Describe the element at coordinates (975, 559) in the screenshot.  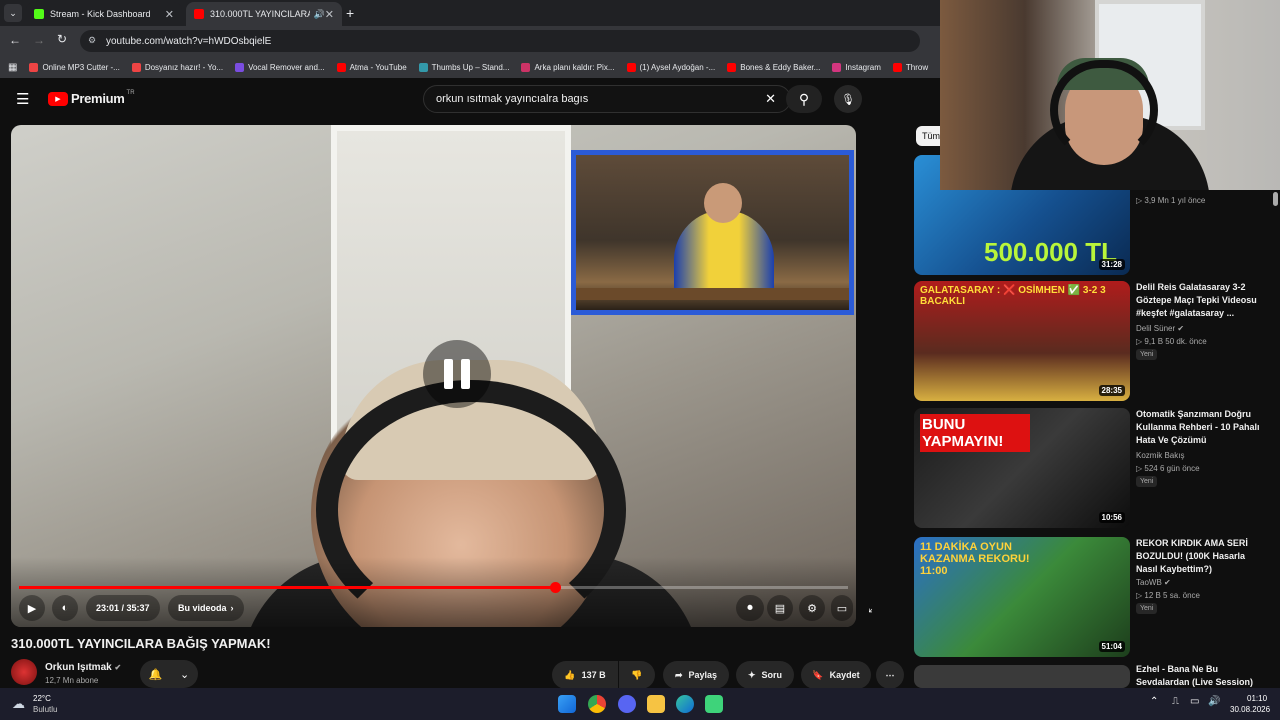
I see `thumb-text: 11 DAKİKA OYUN KAZANMA REKORU! 11:00` at that location.